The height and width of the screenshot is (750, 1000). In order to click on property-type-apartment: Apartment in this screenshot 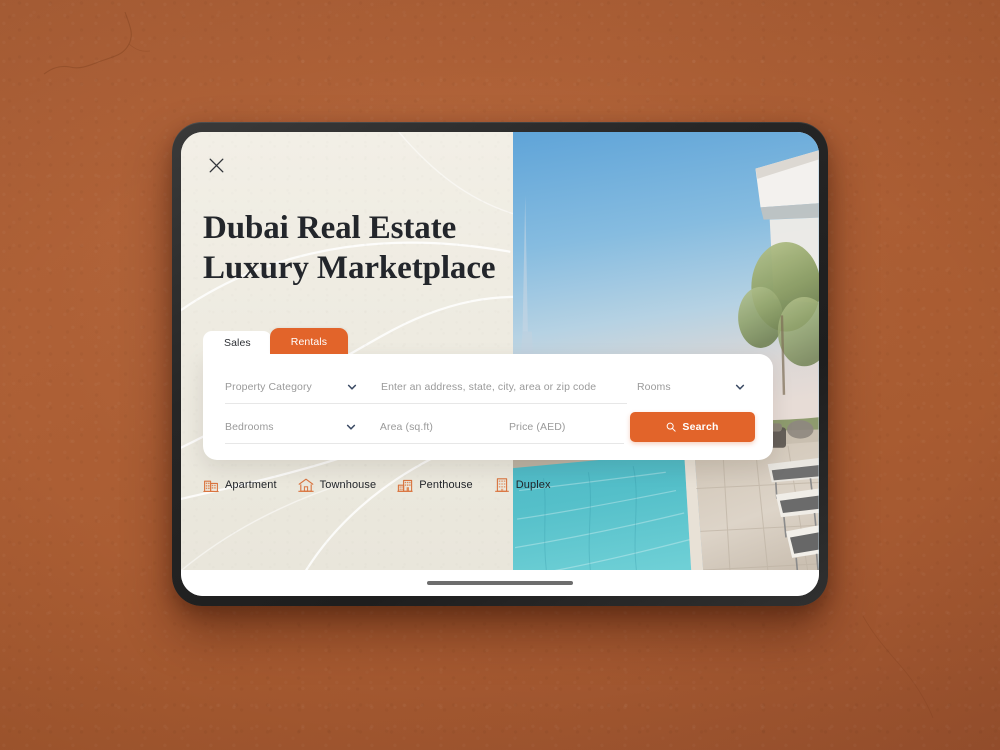, I will do `click(240, 485)`.